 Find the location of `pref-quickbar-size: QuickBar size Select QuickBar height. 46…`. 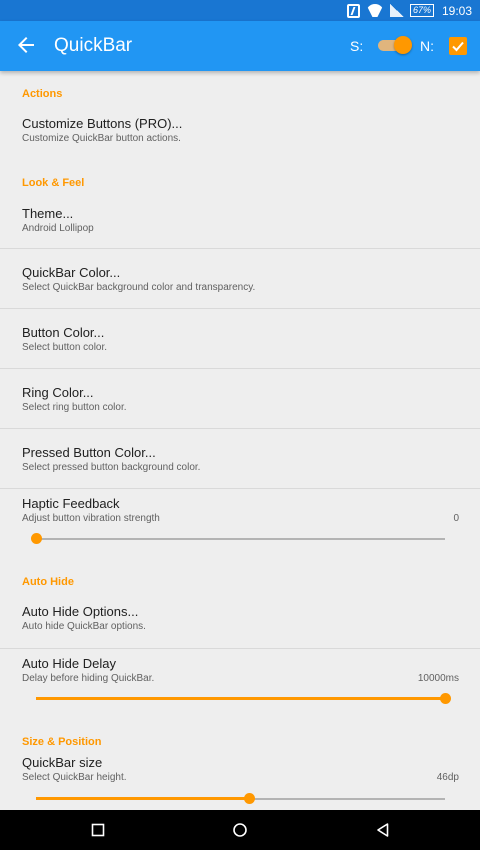

pref-quickbar-size: QuickBar size Select QuickBar height. 46… is located at coordinates (240, 779).